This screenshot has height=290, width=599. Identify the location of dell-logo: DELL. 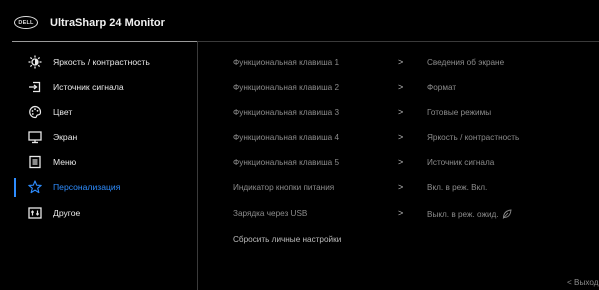
(26, 22).